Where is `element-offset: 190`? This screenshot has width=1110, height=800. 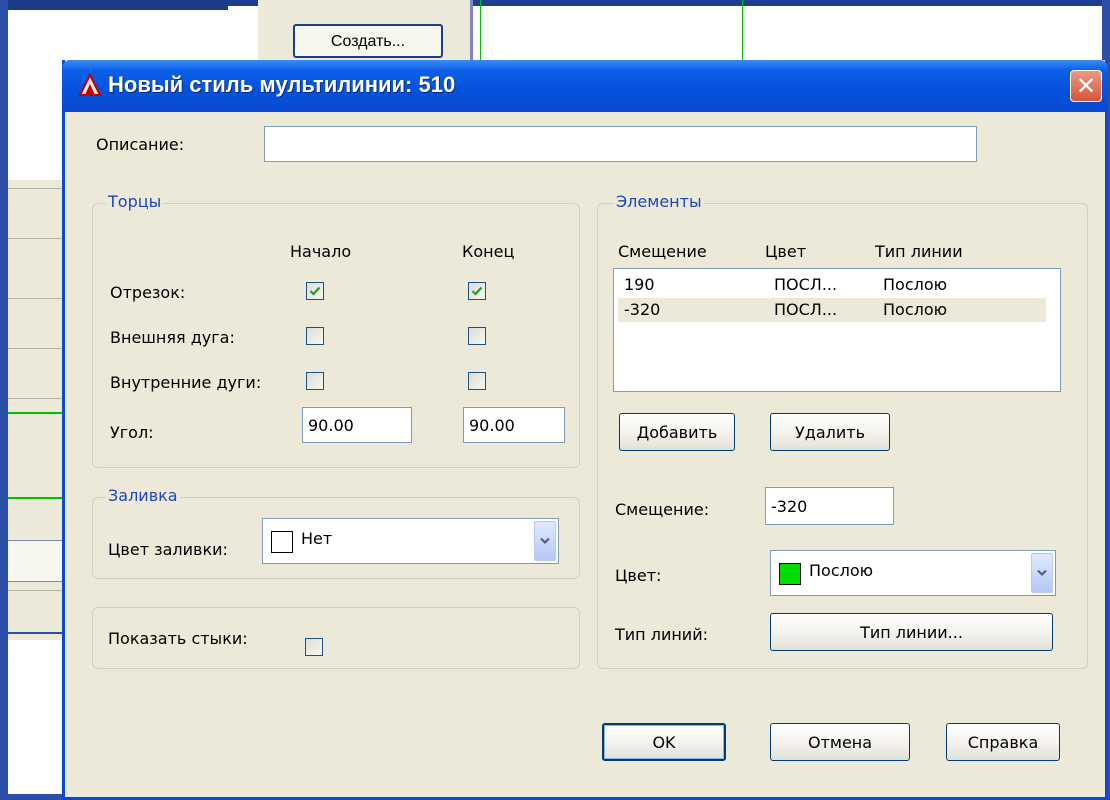
element-offset: 190 is located at coordinates (639, 284).